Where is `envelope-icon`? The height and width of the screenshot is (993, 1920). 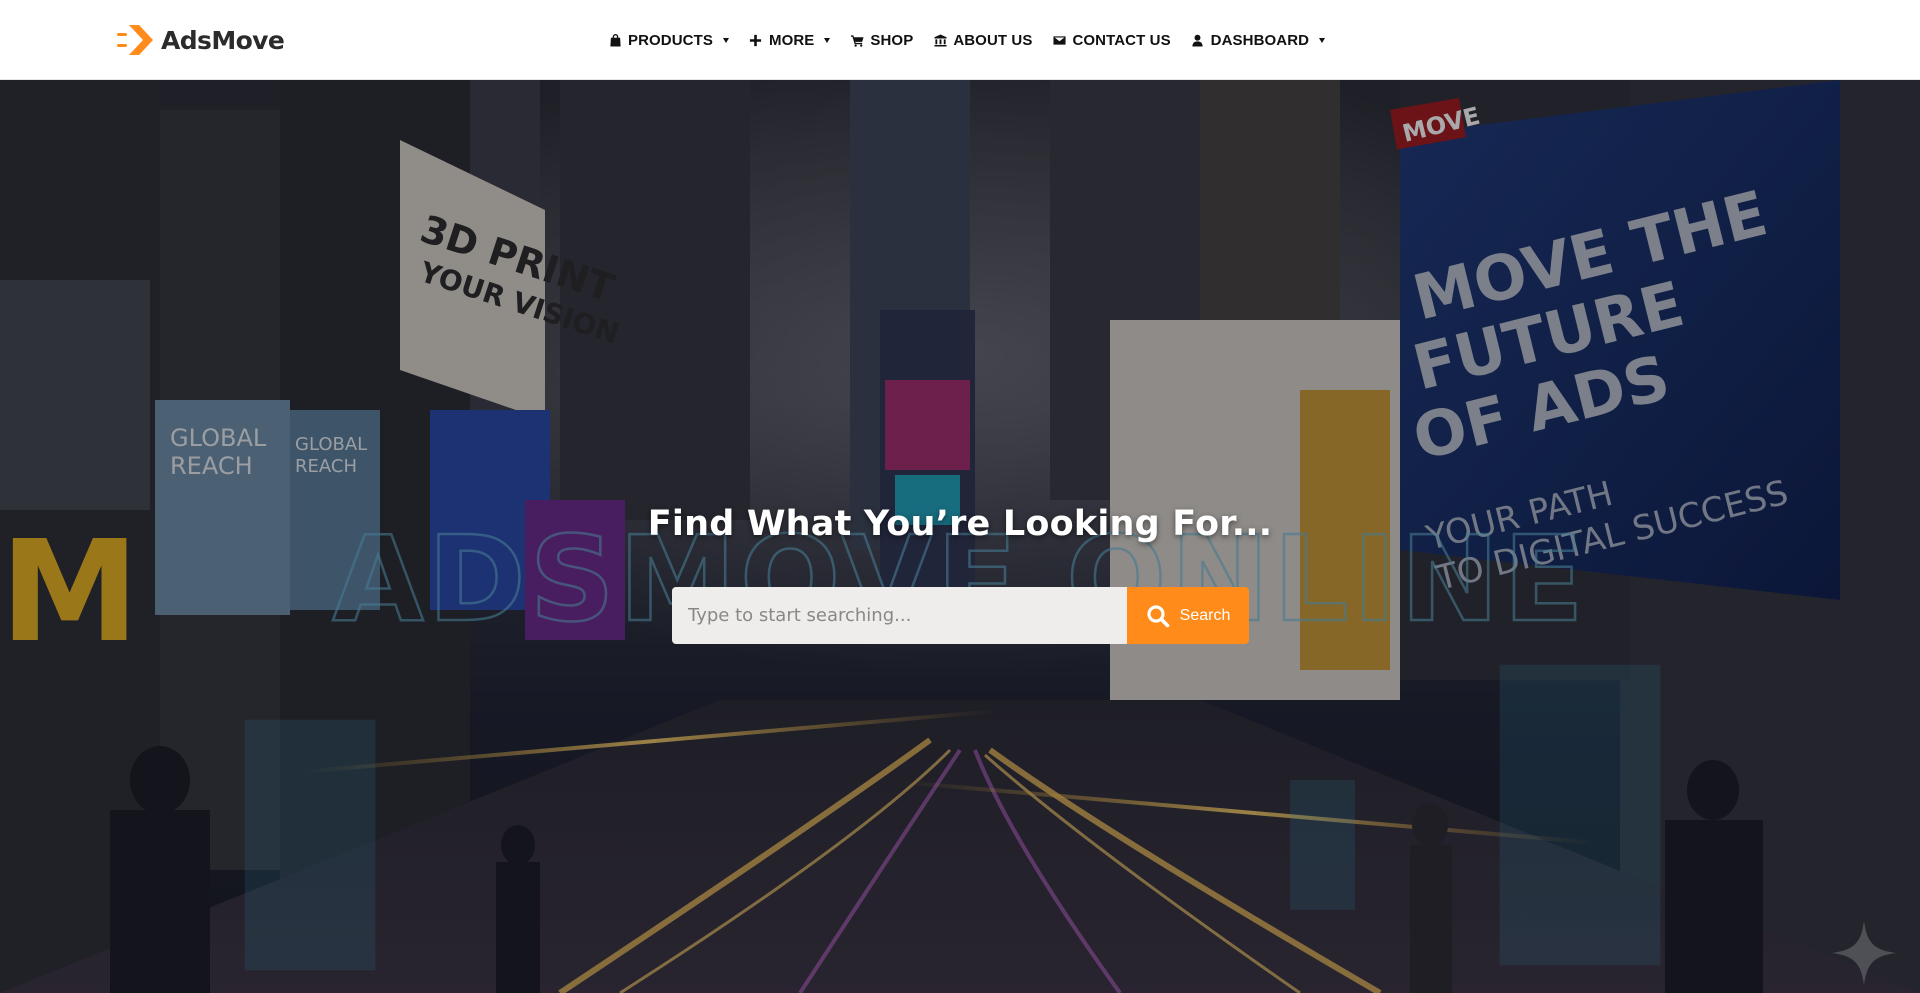 envelope-icon is located at coordinates (1059, 40).